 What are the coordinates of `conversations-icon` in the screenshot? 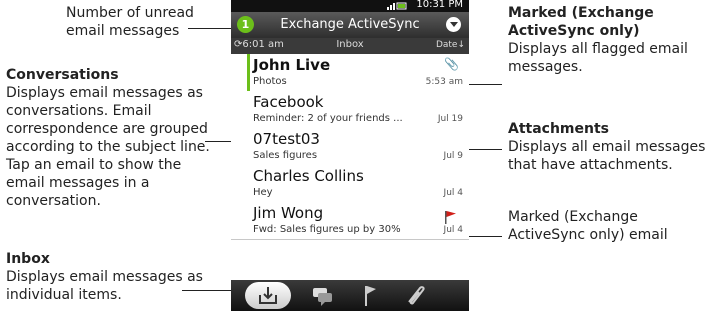 It's located at (322, 297).